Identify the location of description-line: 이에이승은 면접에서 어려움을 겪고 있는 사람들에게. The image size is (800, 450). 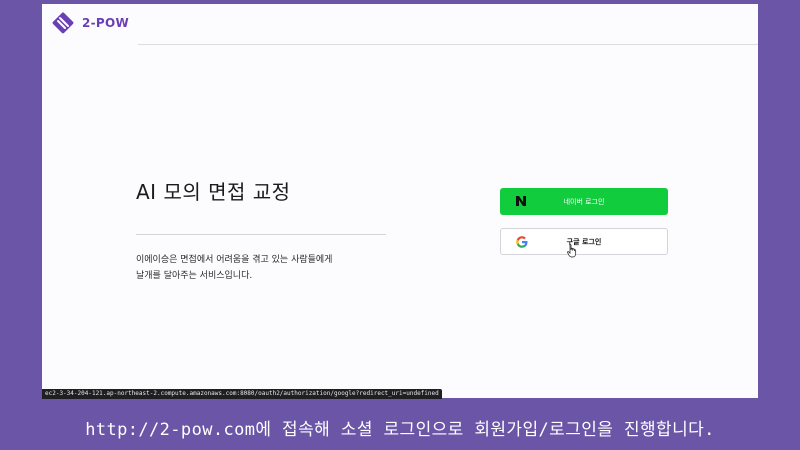
(234, 260).